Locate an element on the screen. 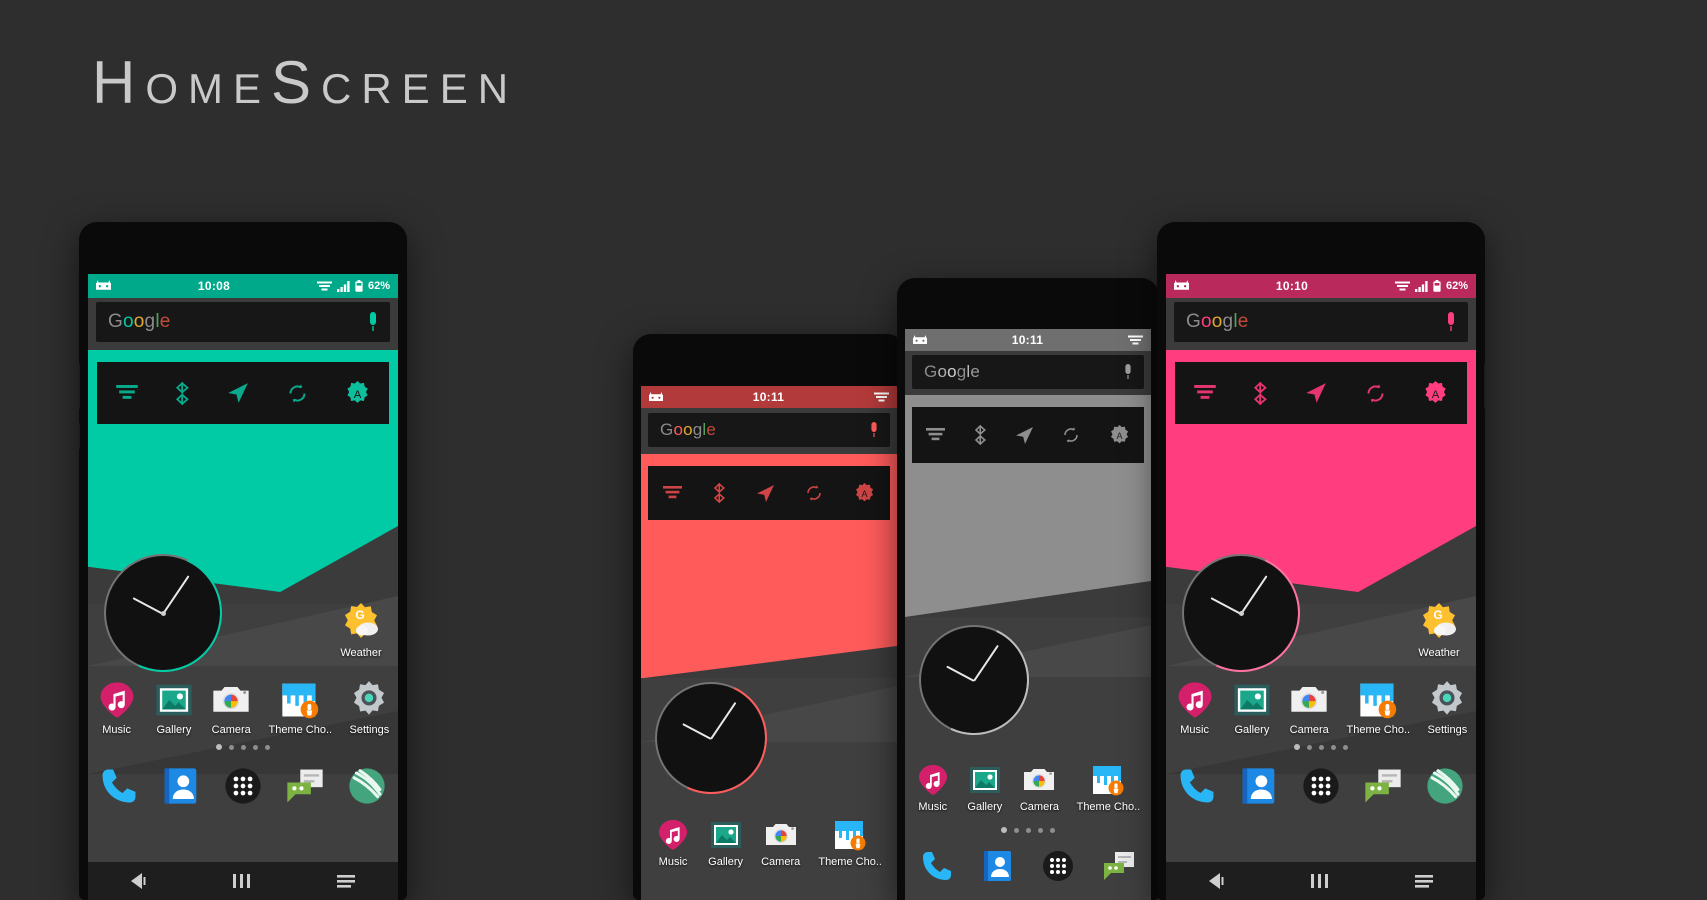  app-label: Settings is located at coordinates (1447, 730).